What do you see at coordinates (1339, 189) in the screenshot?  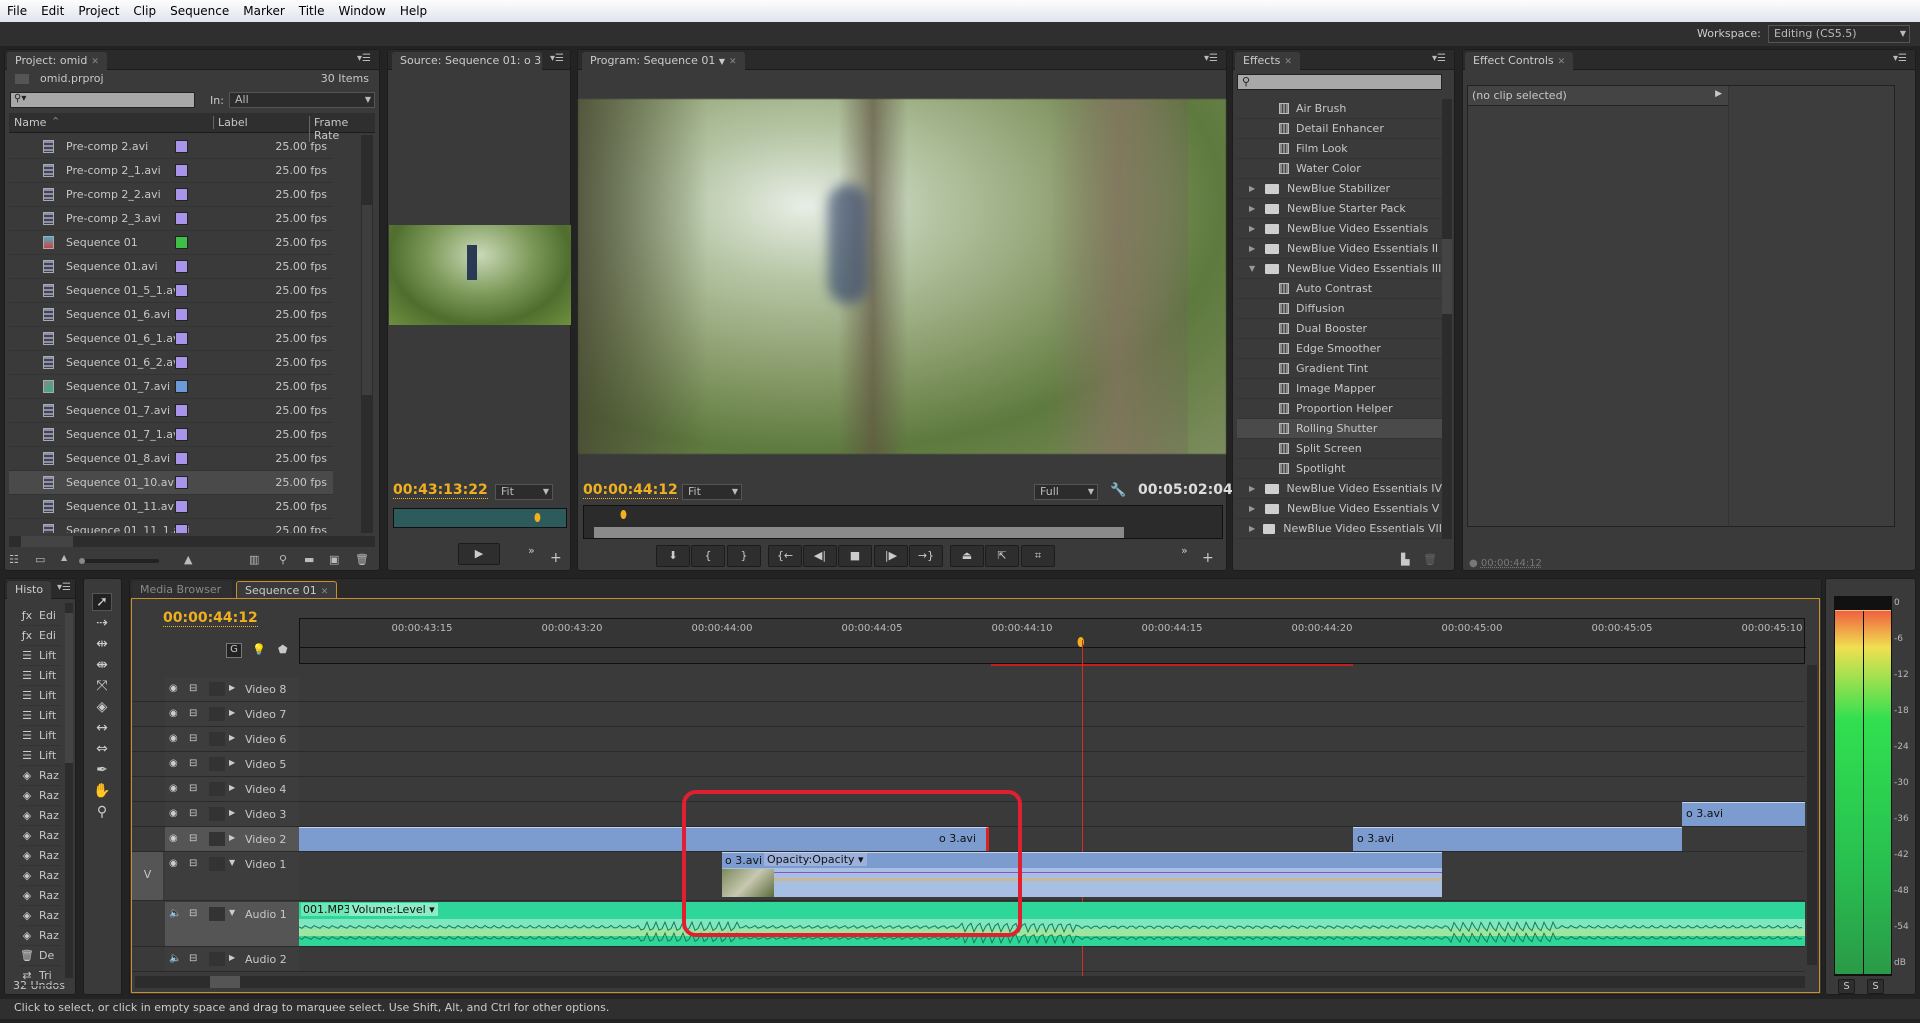 I see `effect-folder: ▶ NewBlue Stabilizer` at bounding box center [1339, 189].